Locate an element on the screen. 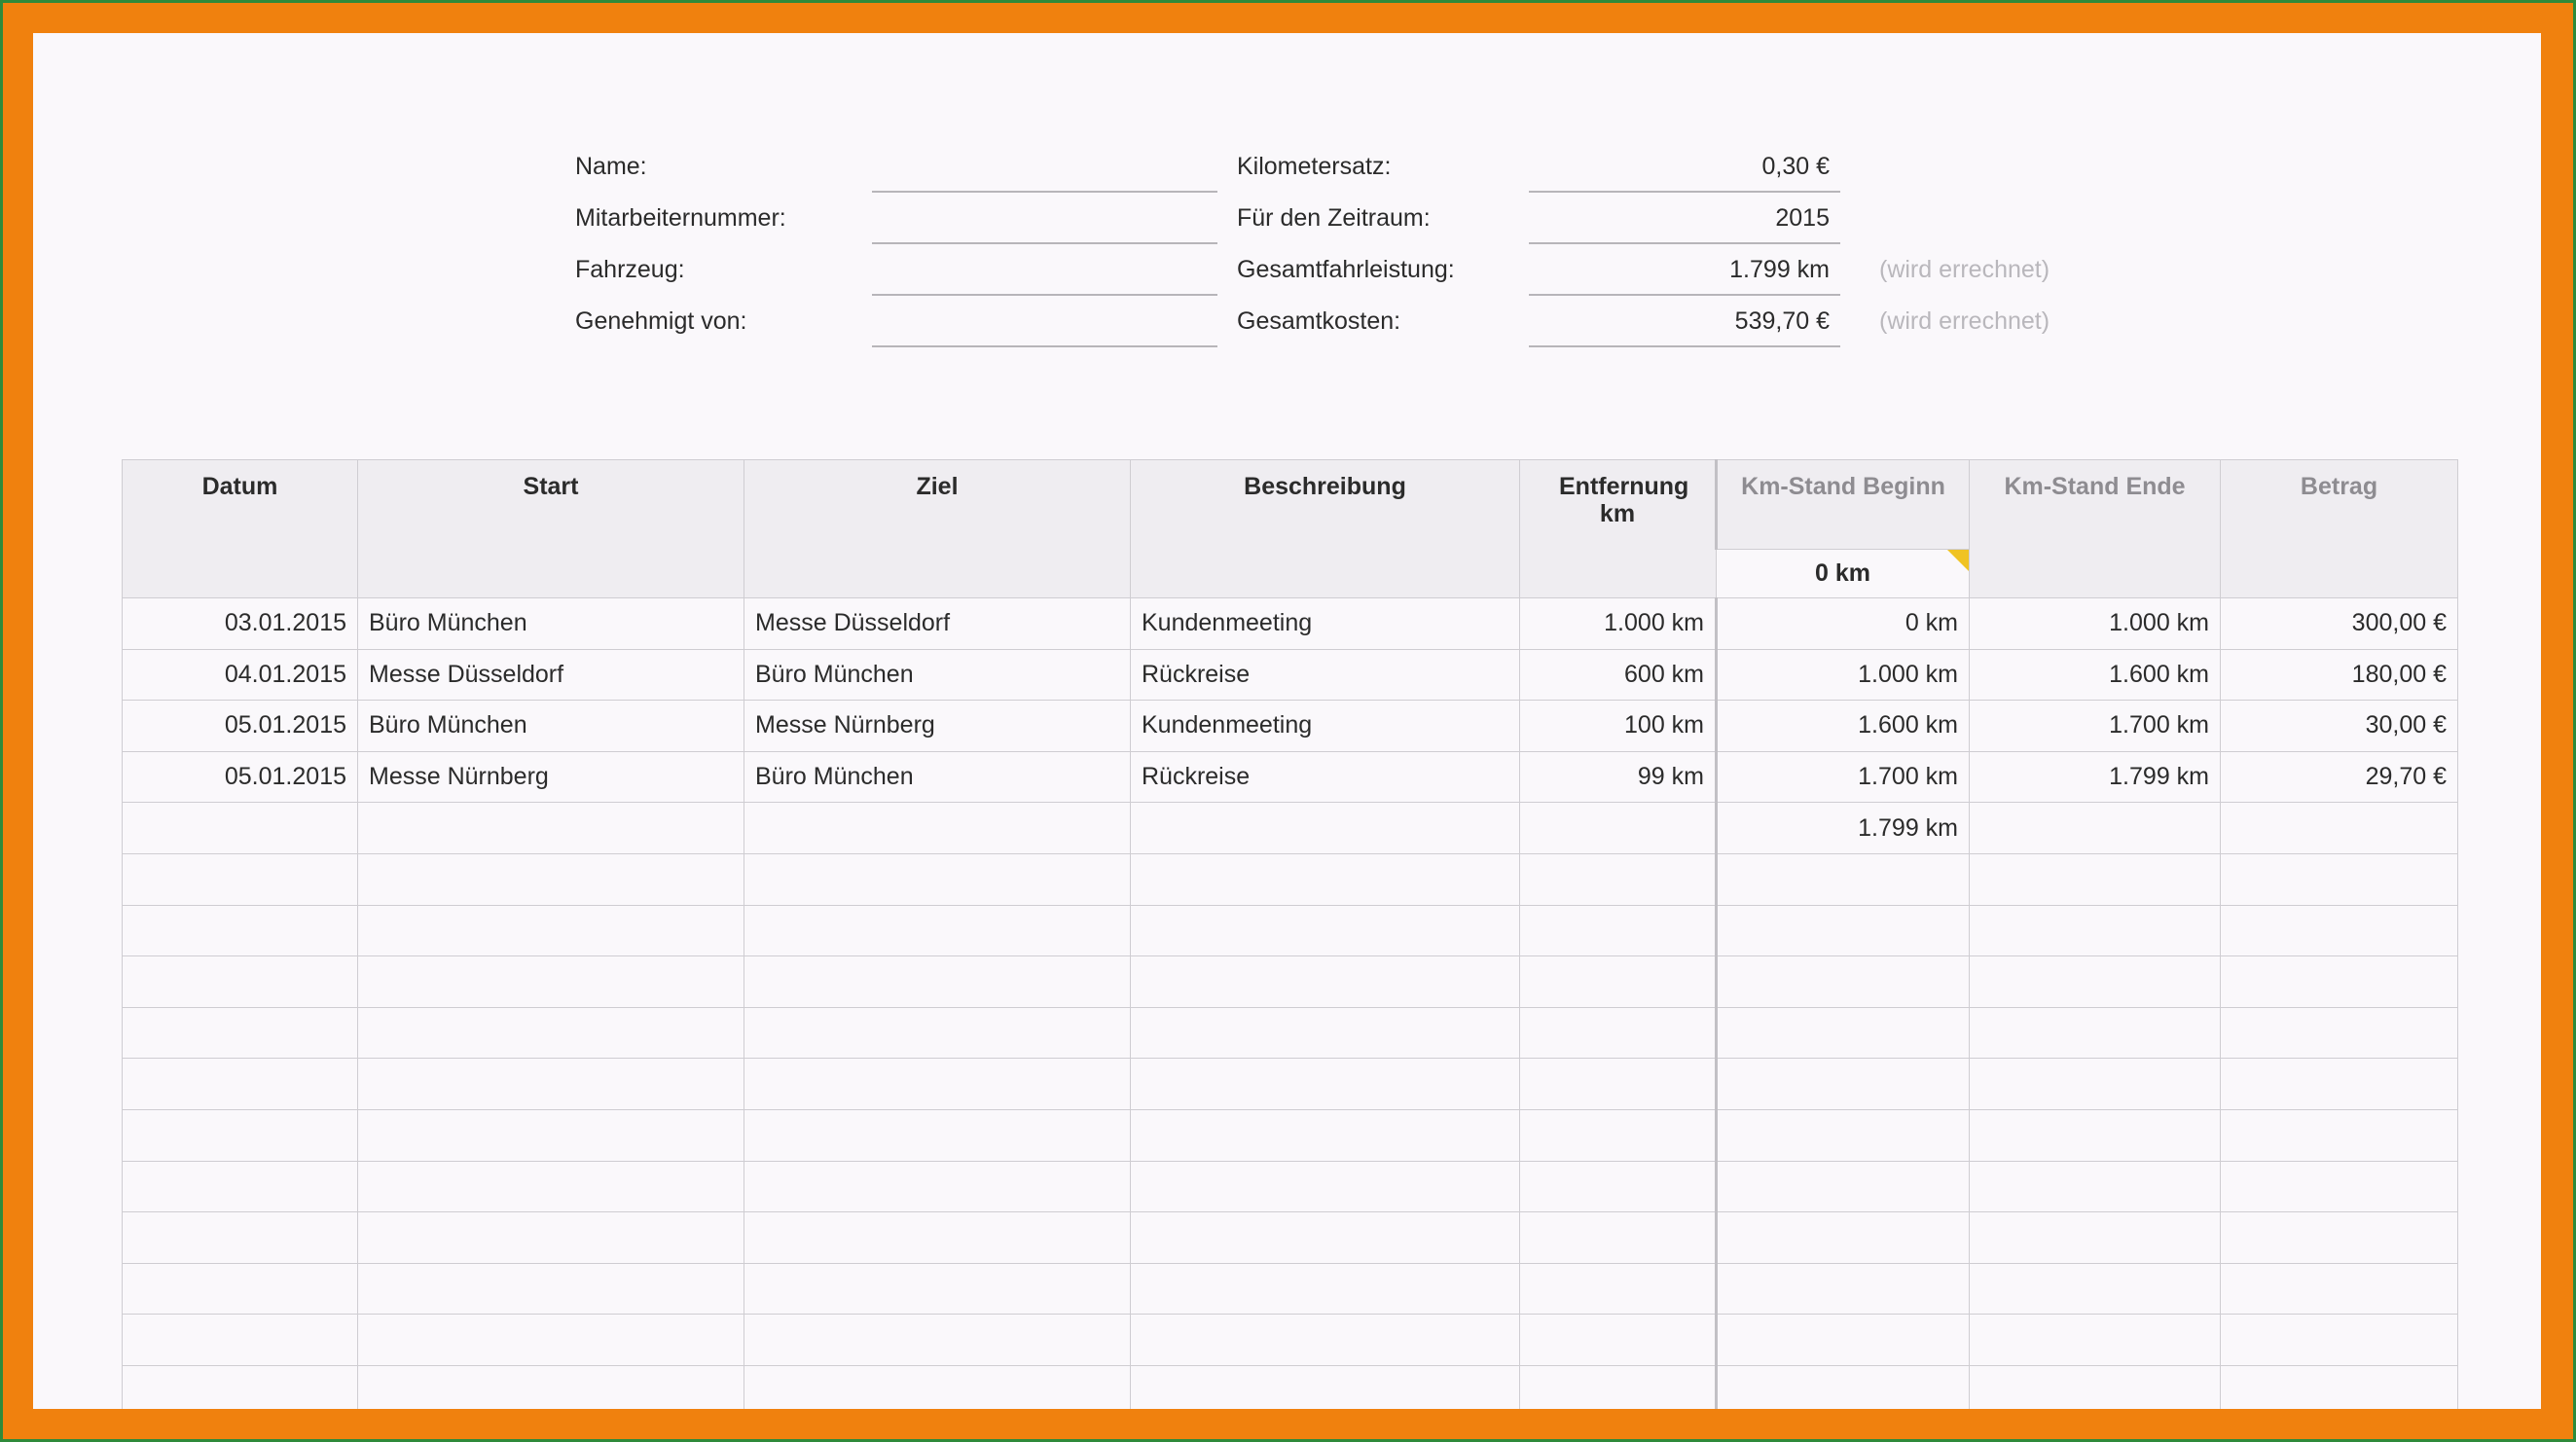  col-header-betrag: Betrag is located at coordinates (2339, 504).